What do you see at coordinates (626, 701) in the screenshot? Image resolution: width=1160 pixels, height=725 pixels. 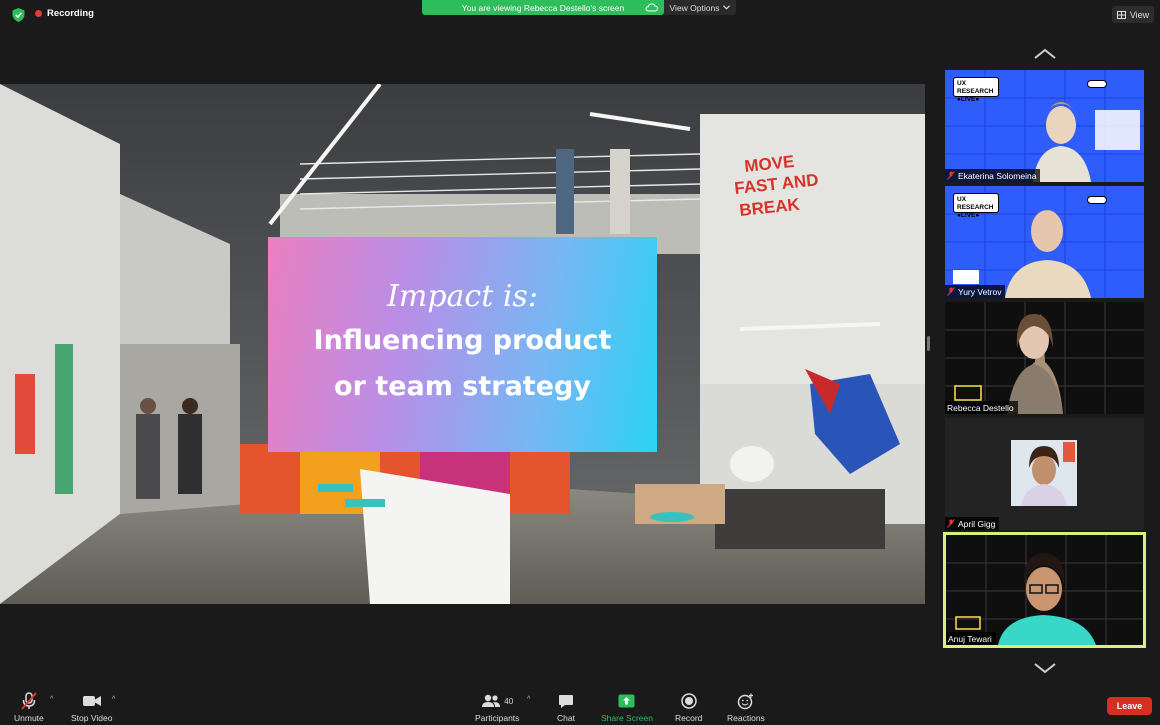 I see `share-screen-icon` at bounding box center [626, 701].